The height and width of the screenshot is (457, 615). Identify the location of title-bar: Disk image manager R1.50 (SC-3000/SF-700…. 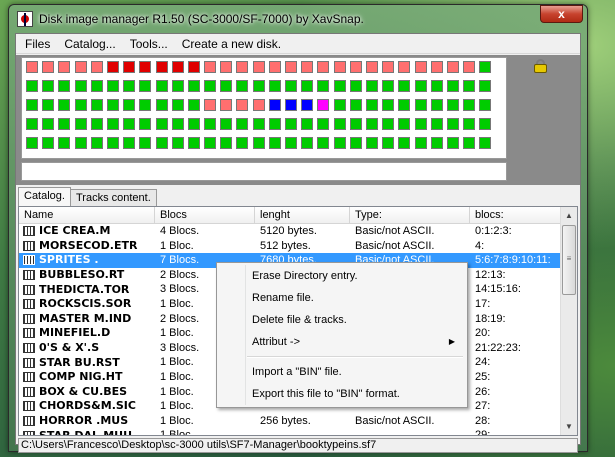
(299, 19).